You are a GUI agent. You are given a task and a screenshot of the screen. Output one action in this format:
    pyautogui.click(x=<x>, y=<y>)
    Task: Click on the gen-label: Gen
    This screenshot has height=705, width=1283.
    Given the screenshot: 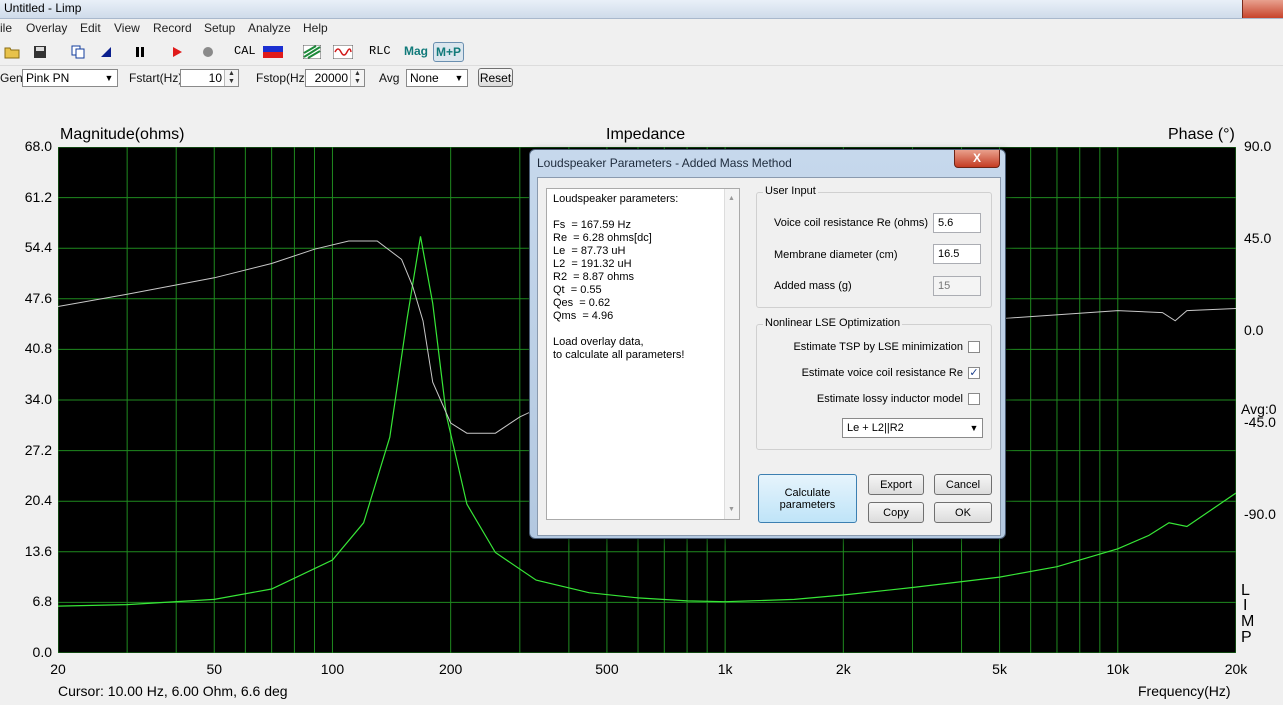 What is the action you would take?
    pyautogui.click(x=11, y=78)
    